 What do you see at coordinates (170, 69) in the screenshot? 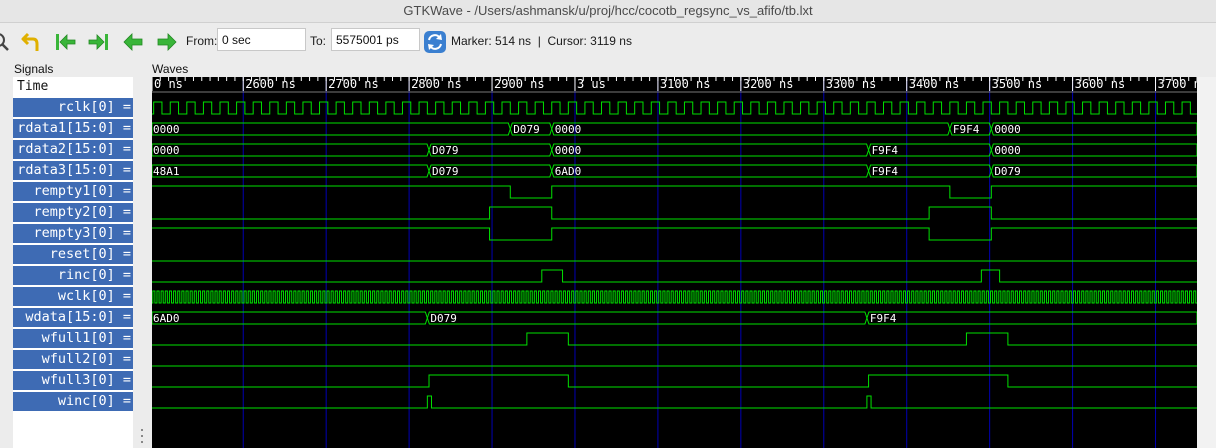
I see `waves-panel-label: Waves` at bounding box center [170, 69].